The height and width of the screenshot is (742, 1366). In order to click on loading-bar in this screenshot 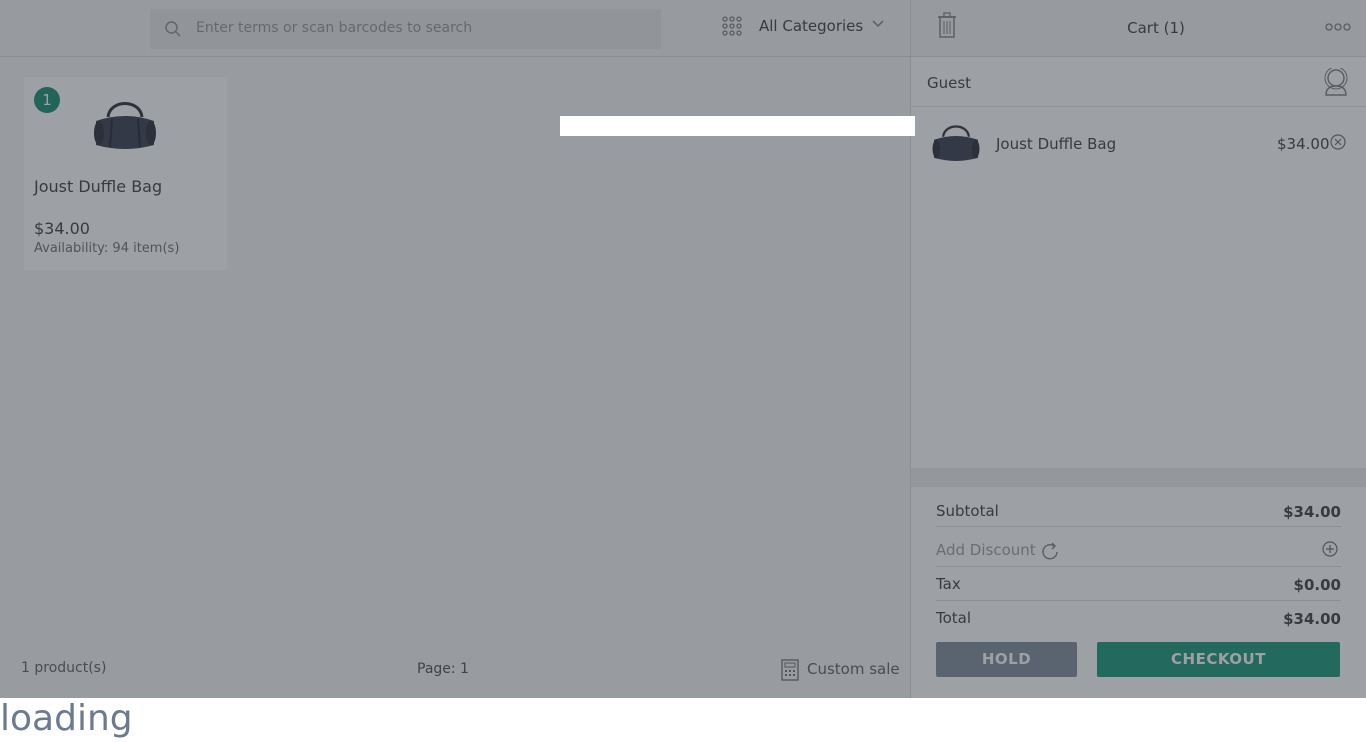, I will do `click(737, 126)`.